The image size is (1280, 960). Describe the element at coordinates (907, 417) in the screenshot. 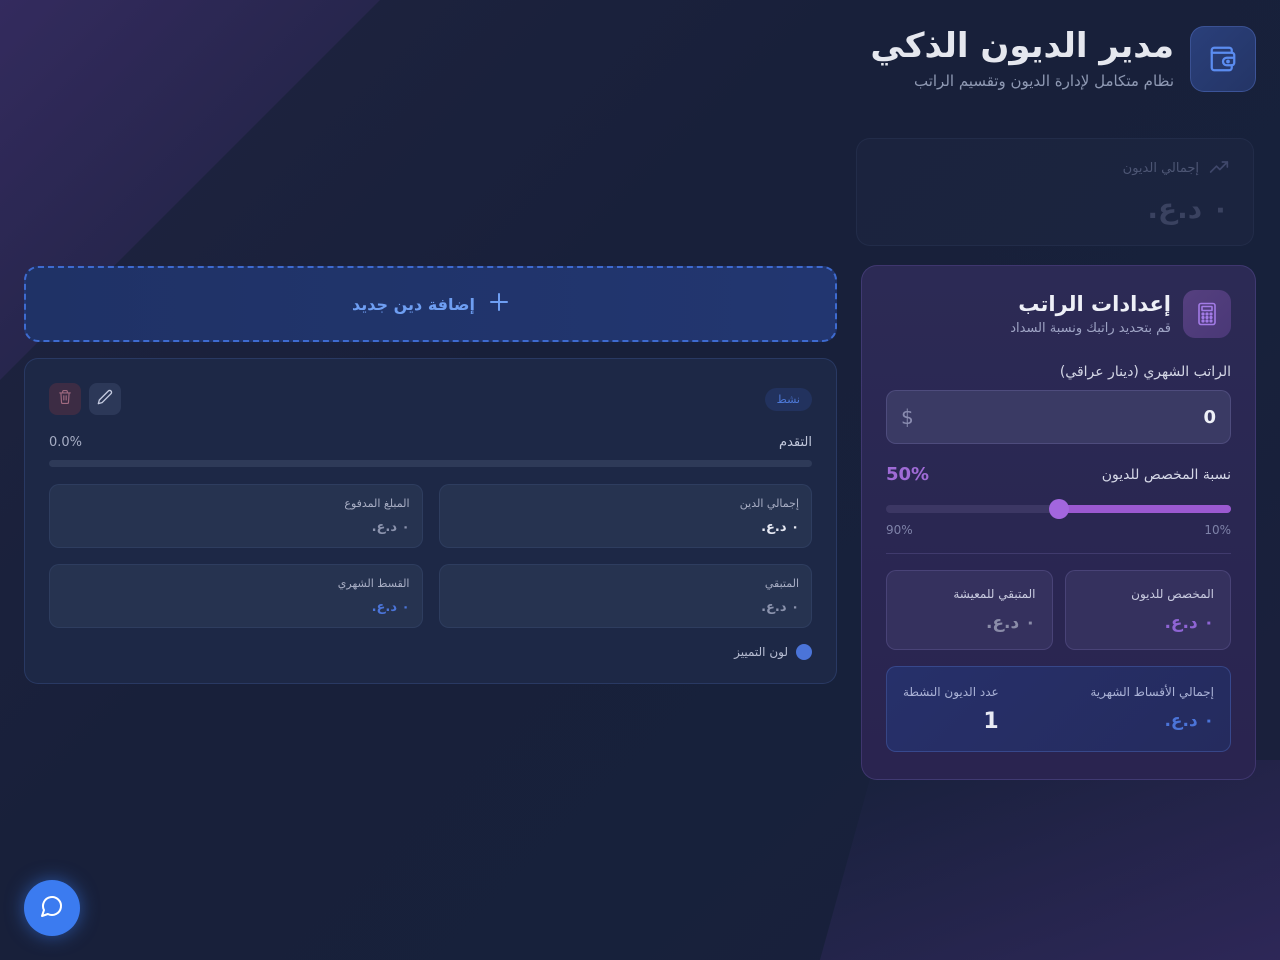

I see `dollar-icon: $` at that location.